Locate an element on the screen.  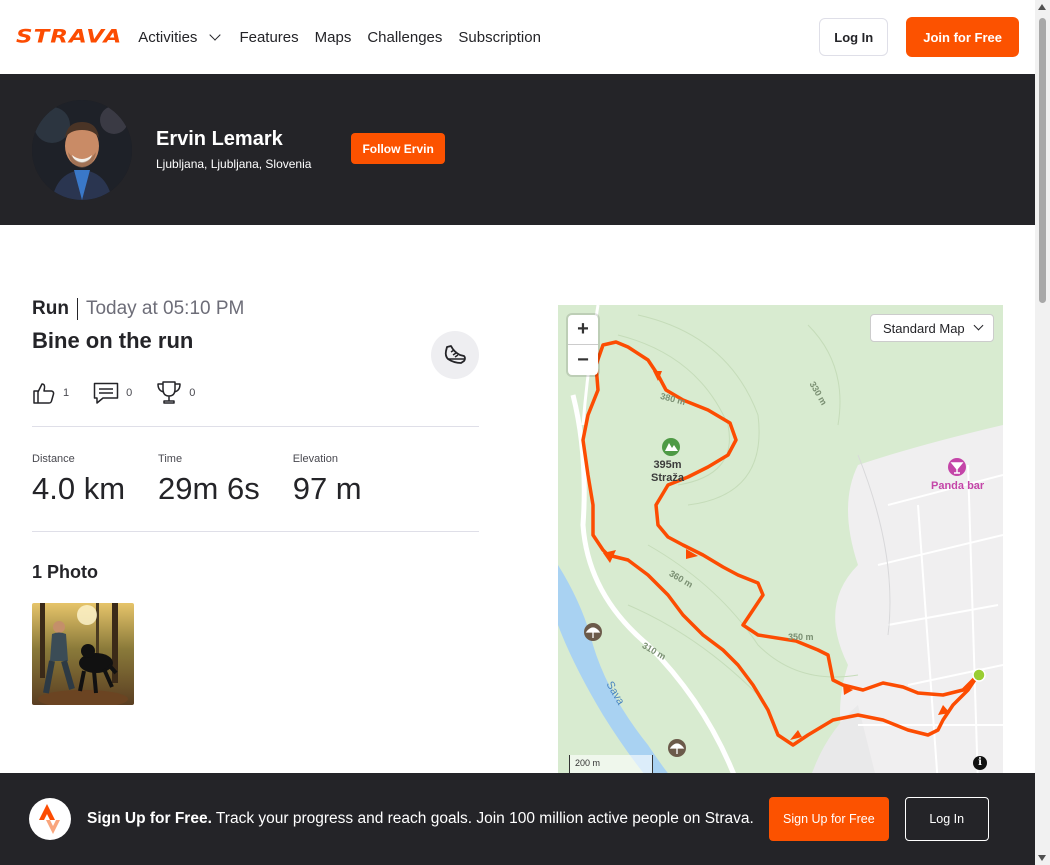
map-type-select: Standard Map is located at coordinates (932, 328).